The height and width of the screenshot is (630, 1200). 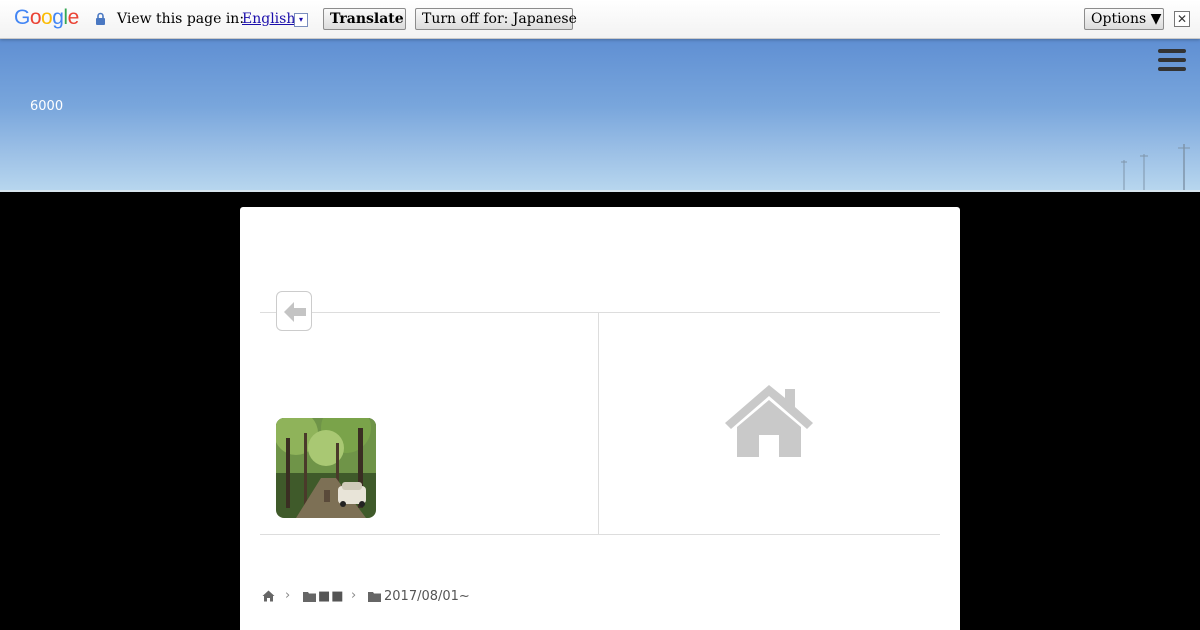 I want to click on turn-off-button: Turn off for: Japanese, so click(x=496, y=19).